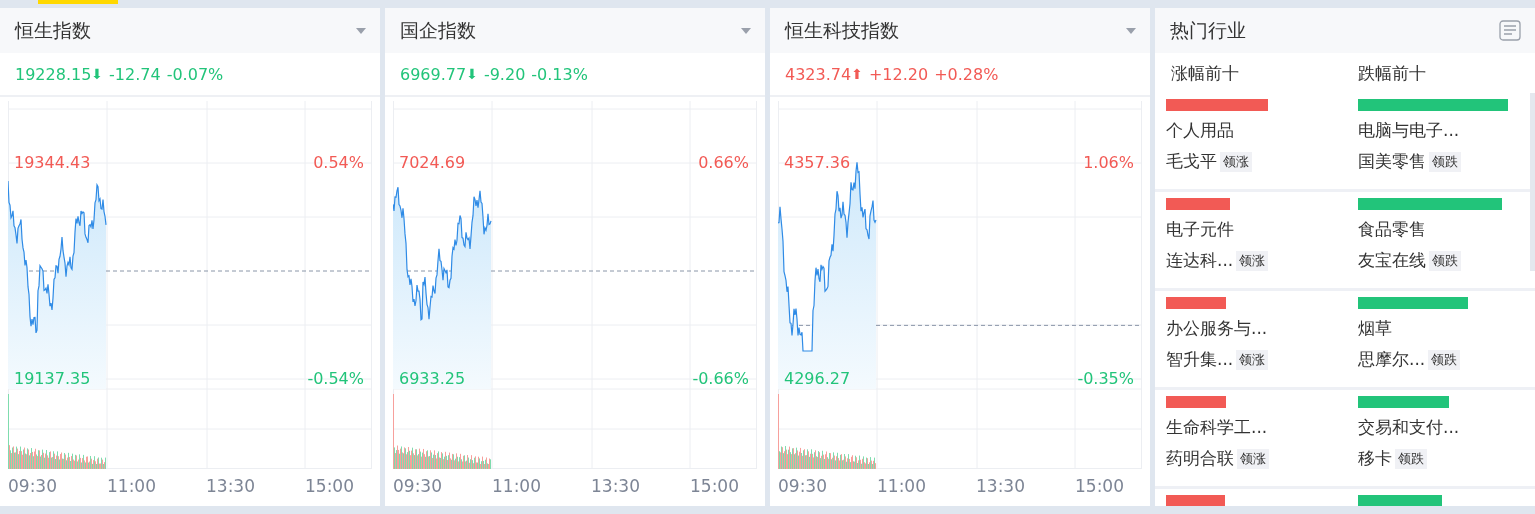  What do you see at coordinates (1108, 163) in the screenshot?
I see `high-percent: 1.06%` at bounding box center [1108, 163].